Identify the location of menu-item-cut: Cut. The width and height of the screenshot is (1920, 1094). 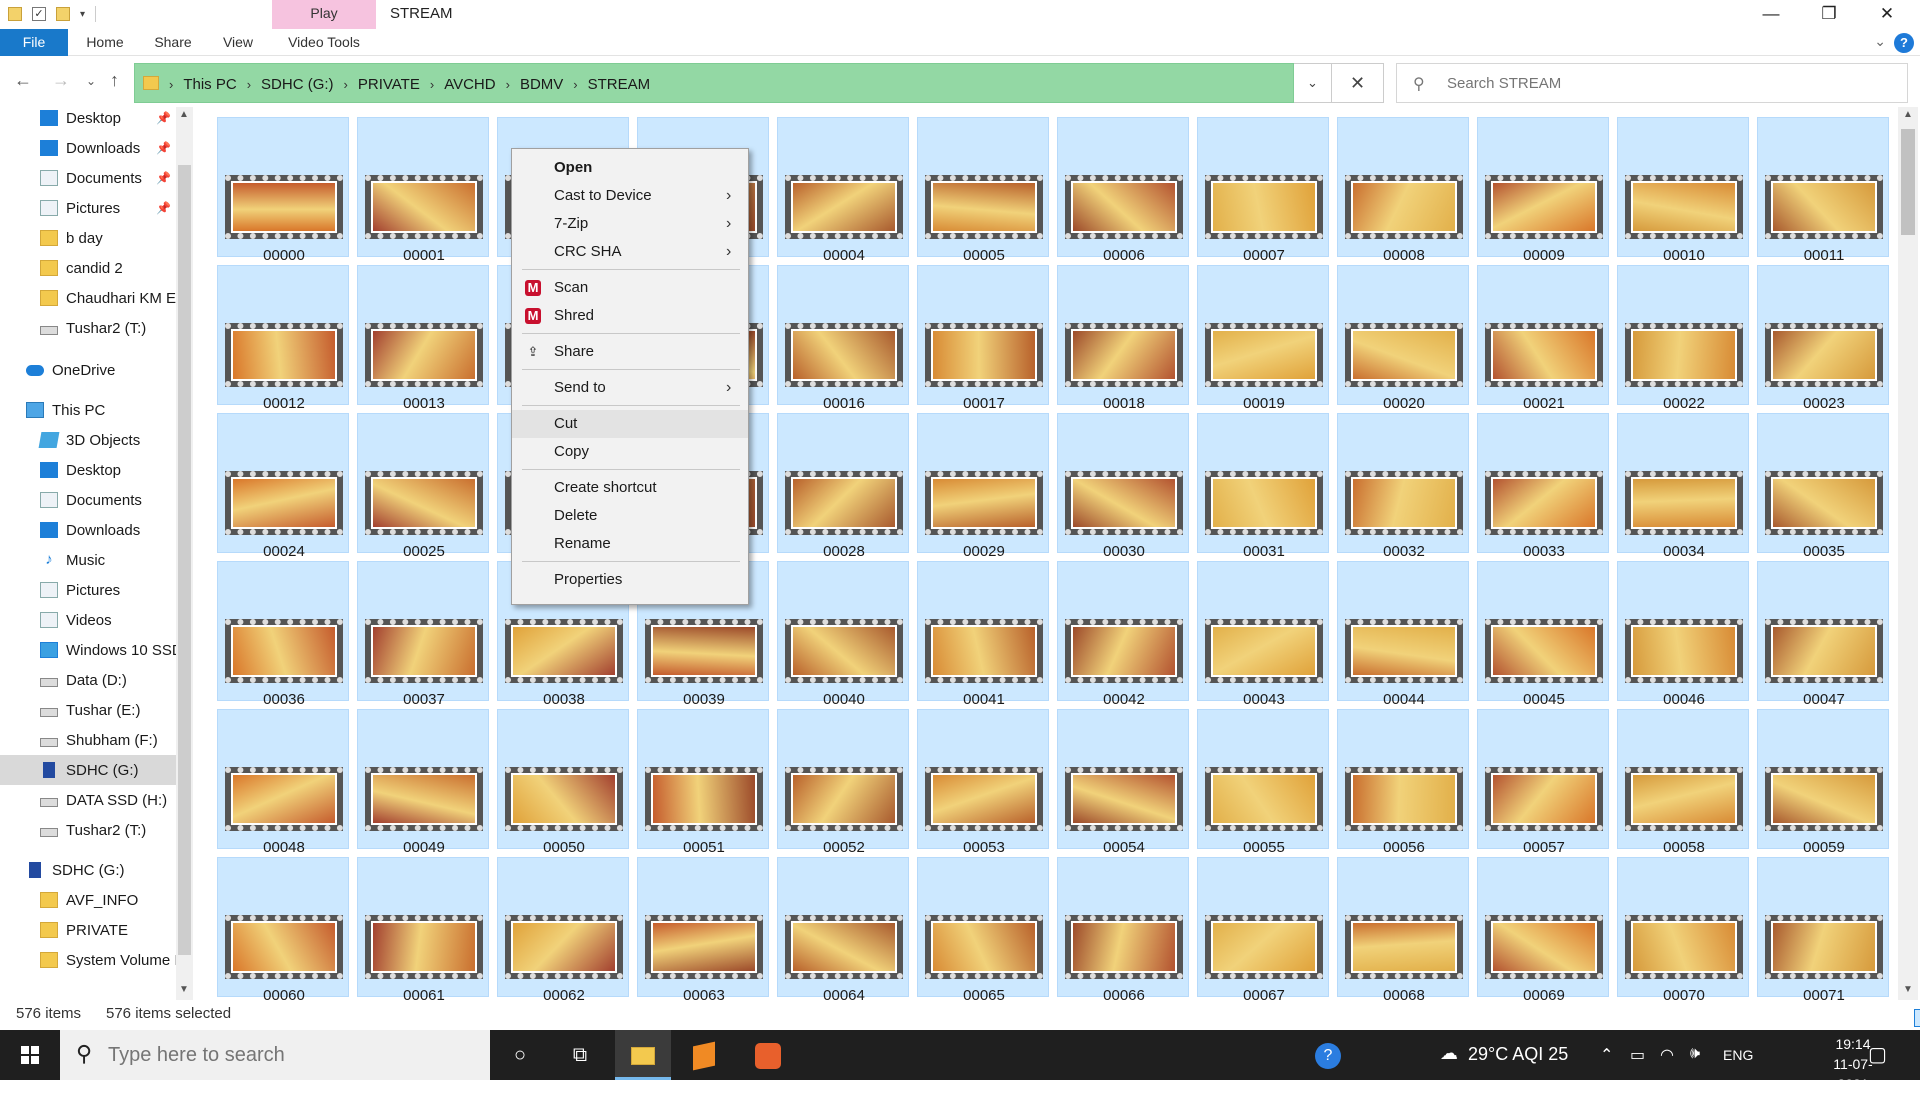
(630, 424).